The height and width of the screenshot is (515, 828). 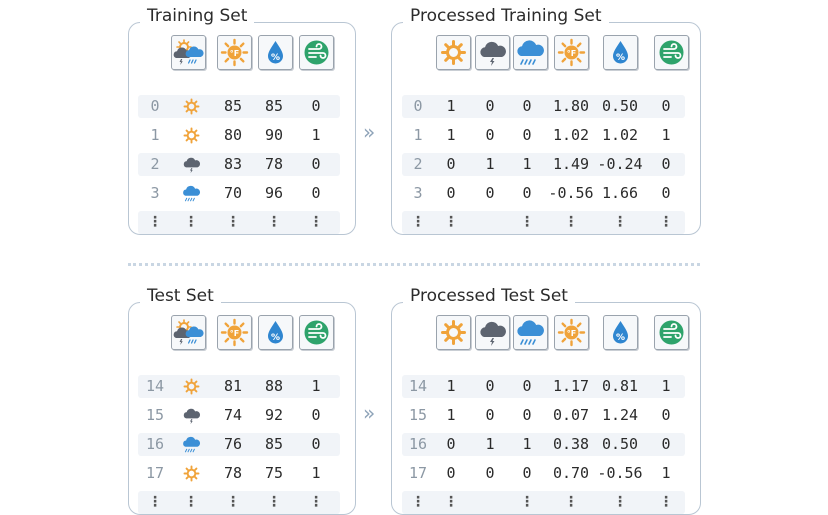 What do you see at coordinates (571, 135) in the screenshot?
I see `temperature-cell: 1.02` at bounding box center [571, 135].